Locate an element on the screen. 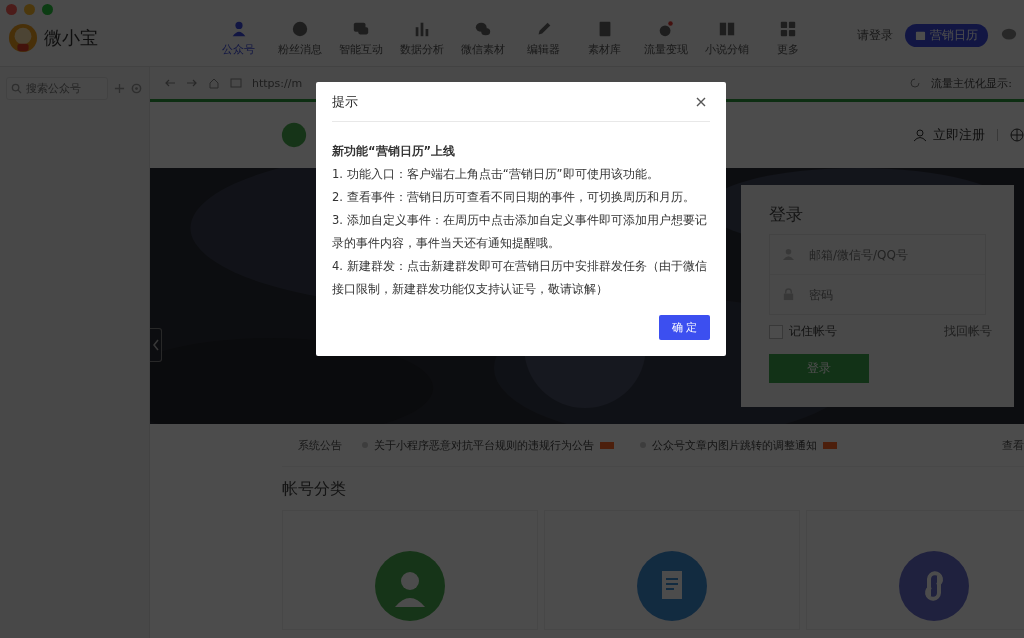  dialog-title: 提示 is located at coordinates (345, 101).